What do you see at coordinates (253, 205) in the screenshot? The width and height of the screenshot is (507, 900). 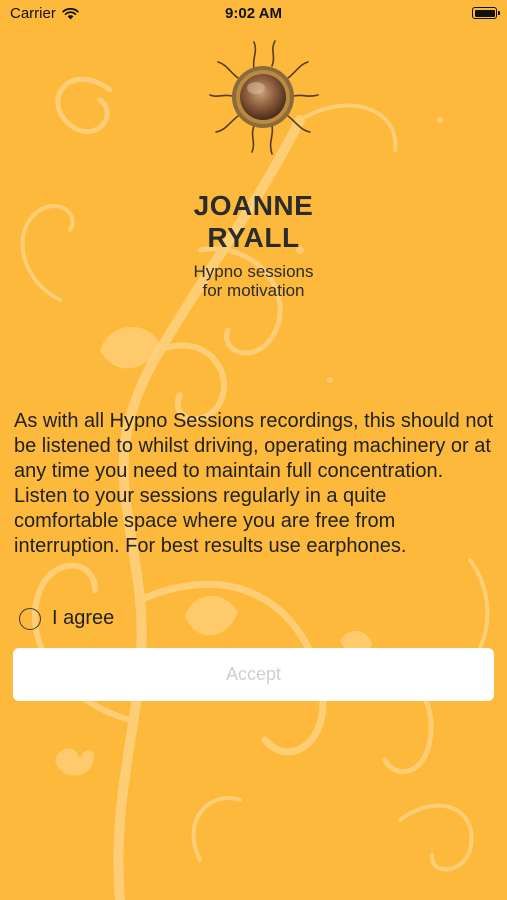 I see `brand-name-line1: JOANNE` at bounding box center [253, 205].